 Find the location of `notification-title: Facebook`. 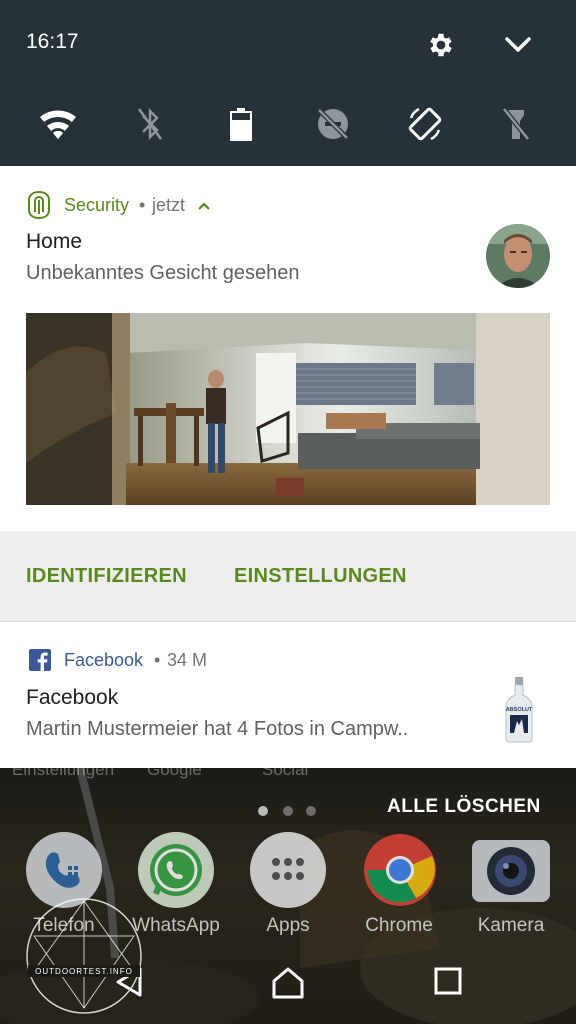

notification-title: Facebook is located at coordinates (72, 697).